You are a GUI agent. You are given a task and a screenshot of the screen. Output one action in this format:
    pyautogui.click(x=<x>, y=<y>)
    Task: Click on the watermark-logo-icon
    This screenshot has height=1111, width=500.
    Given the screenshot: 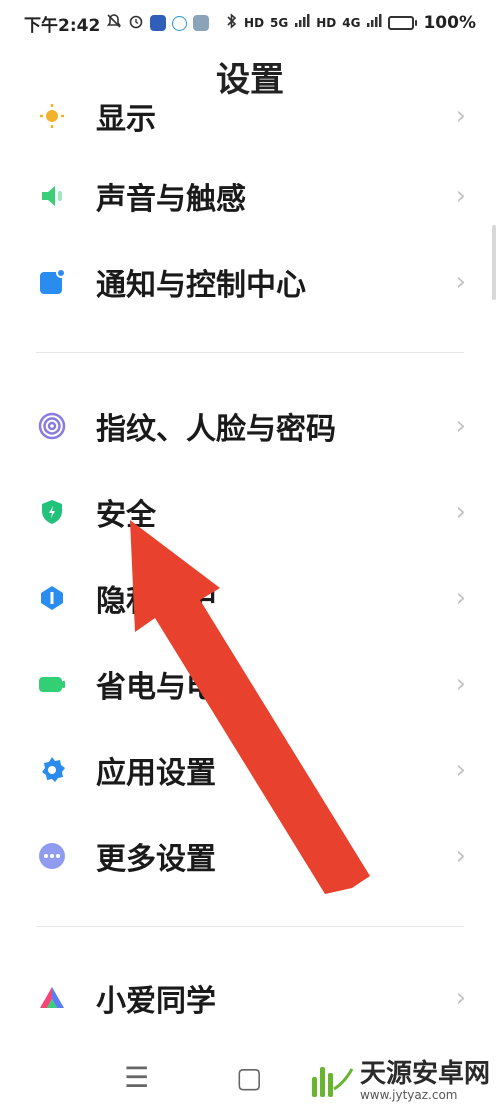 What is the action you would take?
    pyautogui.click(x=332, y=1082)
    